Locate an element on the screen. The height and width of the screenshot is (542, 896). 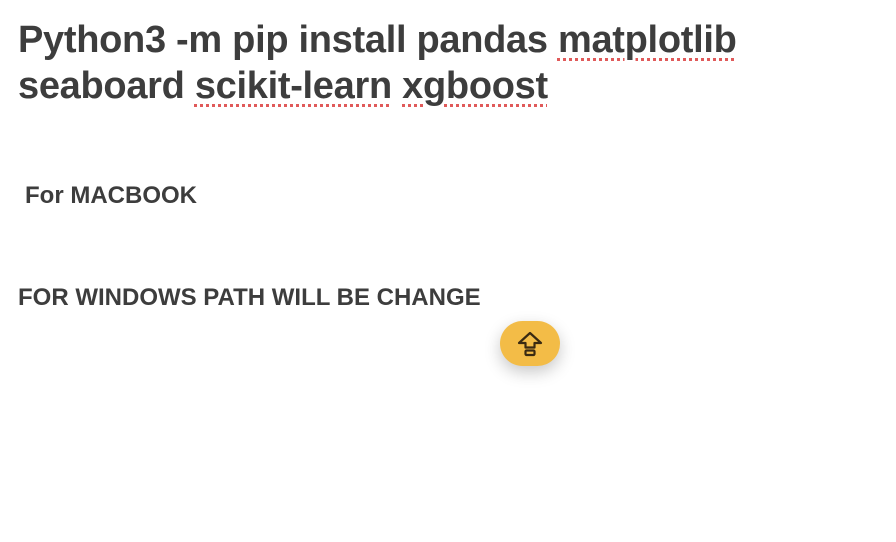
title-line-2: seaboard scikit-learn xgboost is located at coordinates (448, 86).